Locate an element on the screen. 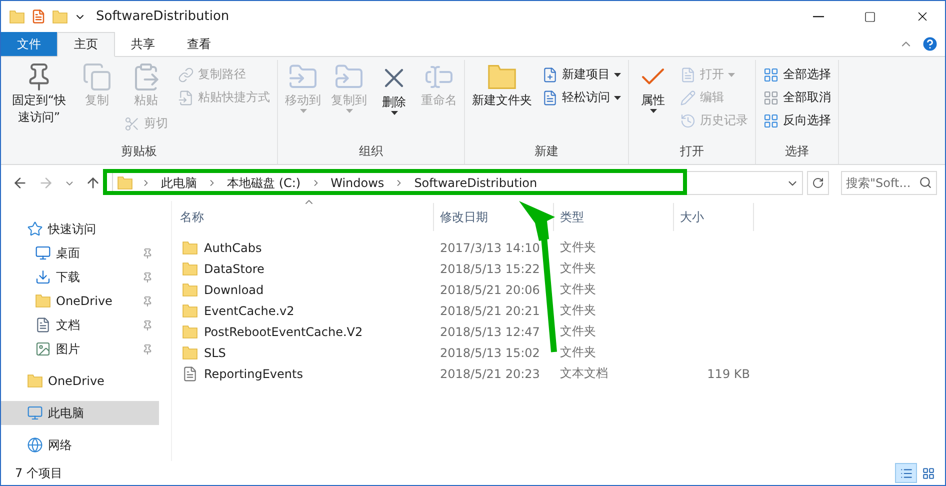 This screenshot has width=946, height=486. table-cell-text: 2018/5/13 15:22 is located at coordinates (490, 269).